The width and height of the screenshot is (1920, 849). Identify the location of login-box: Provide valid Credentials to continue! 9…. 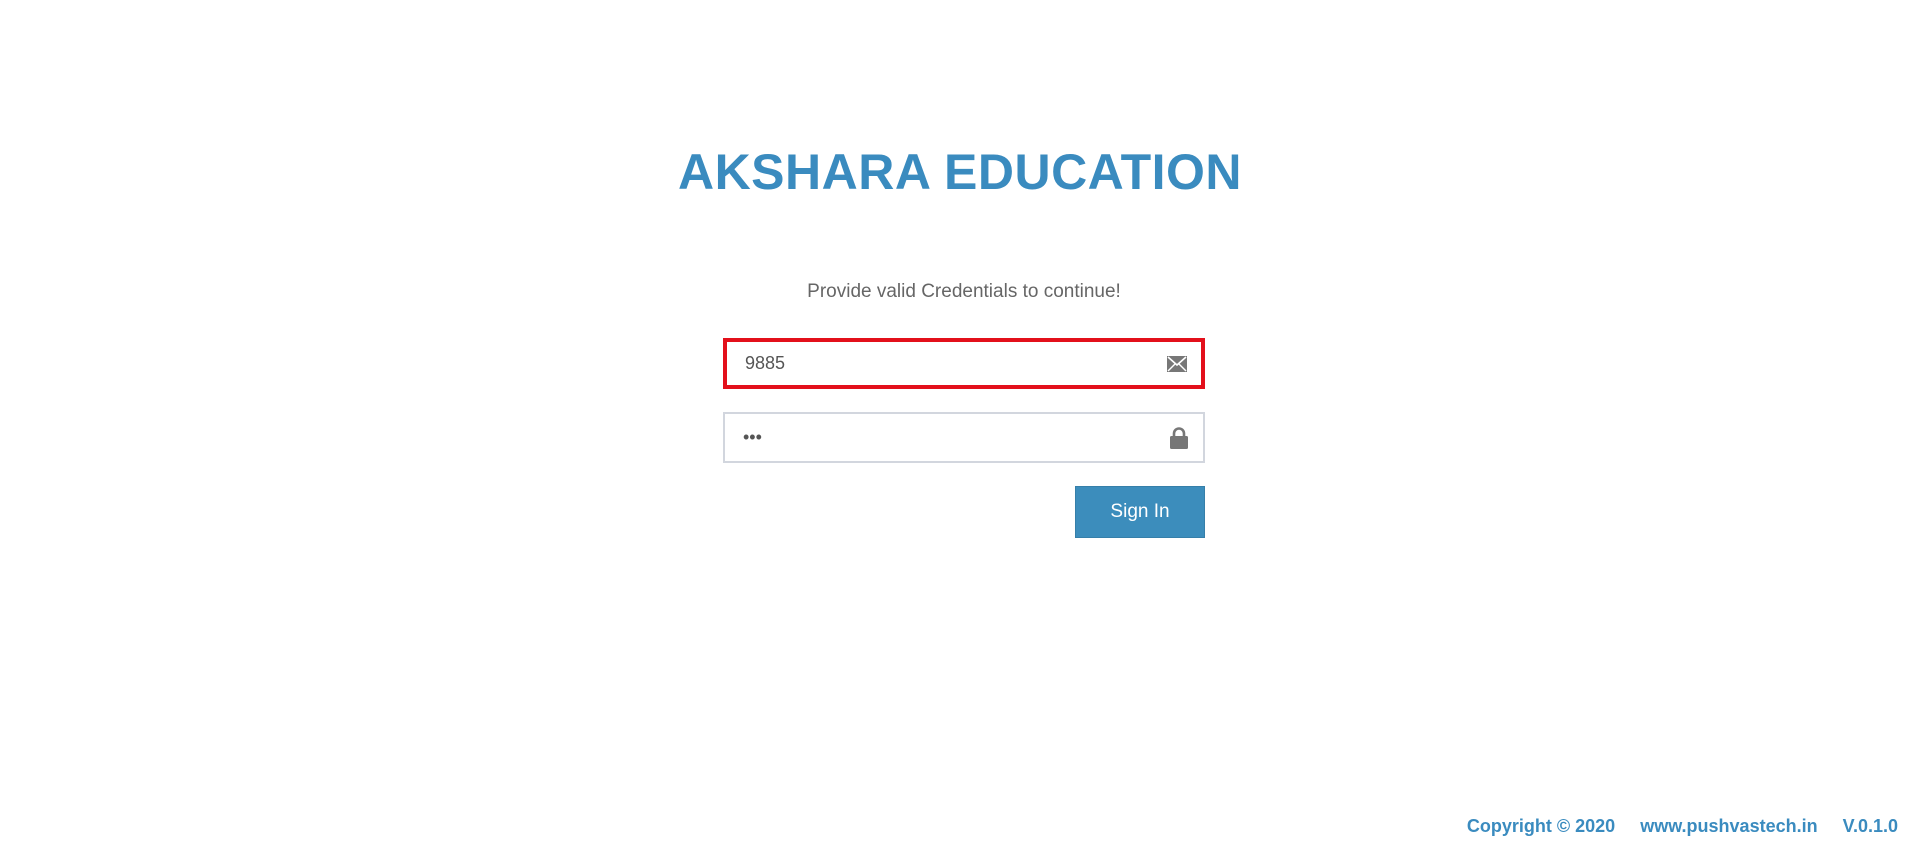
(964, 408).